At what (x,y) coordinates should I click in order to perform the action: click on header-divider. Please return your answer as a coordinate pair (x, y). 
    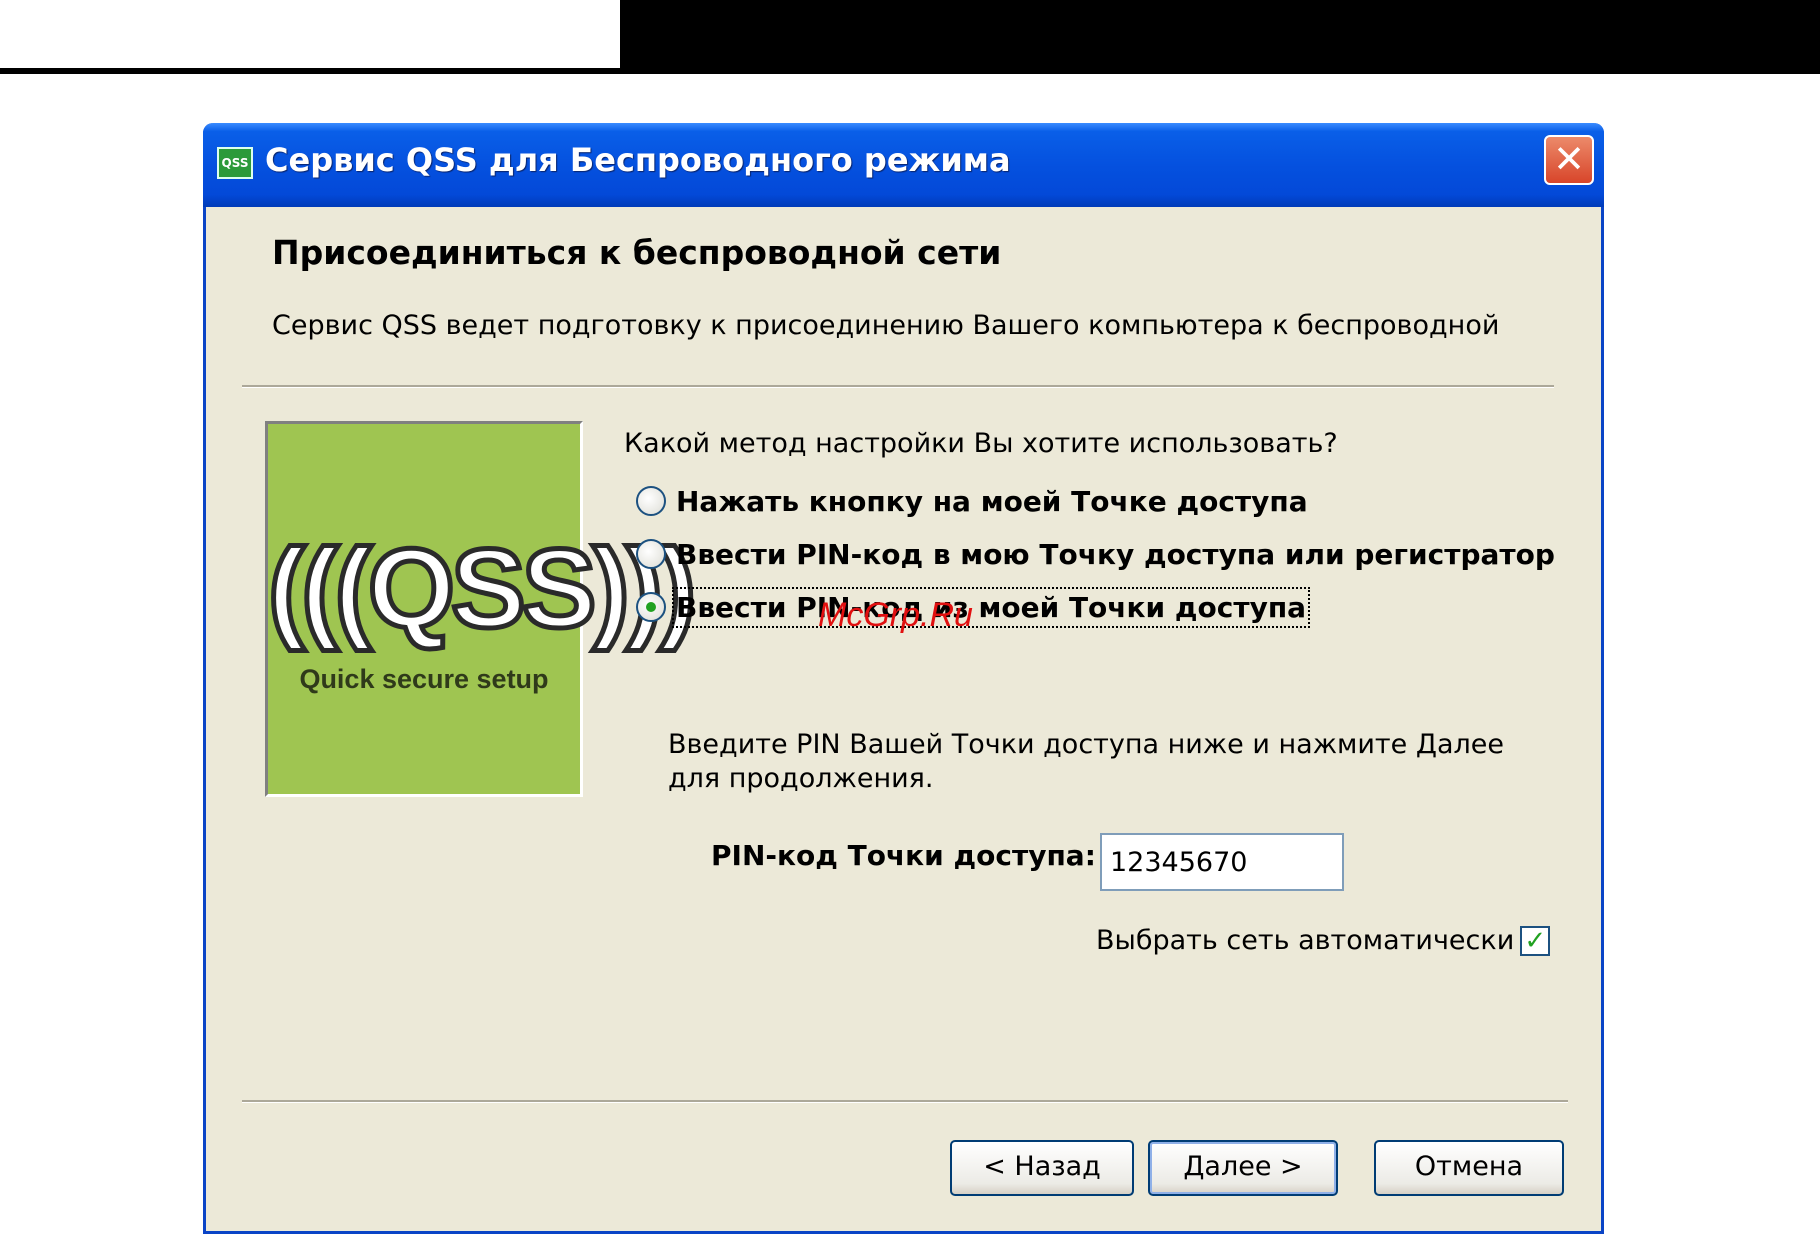
    Looking at the image, I should click on (898, 386).